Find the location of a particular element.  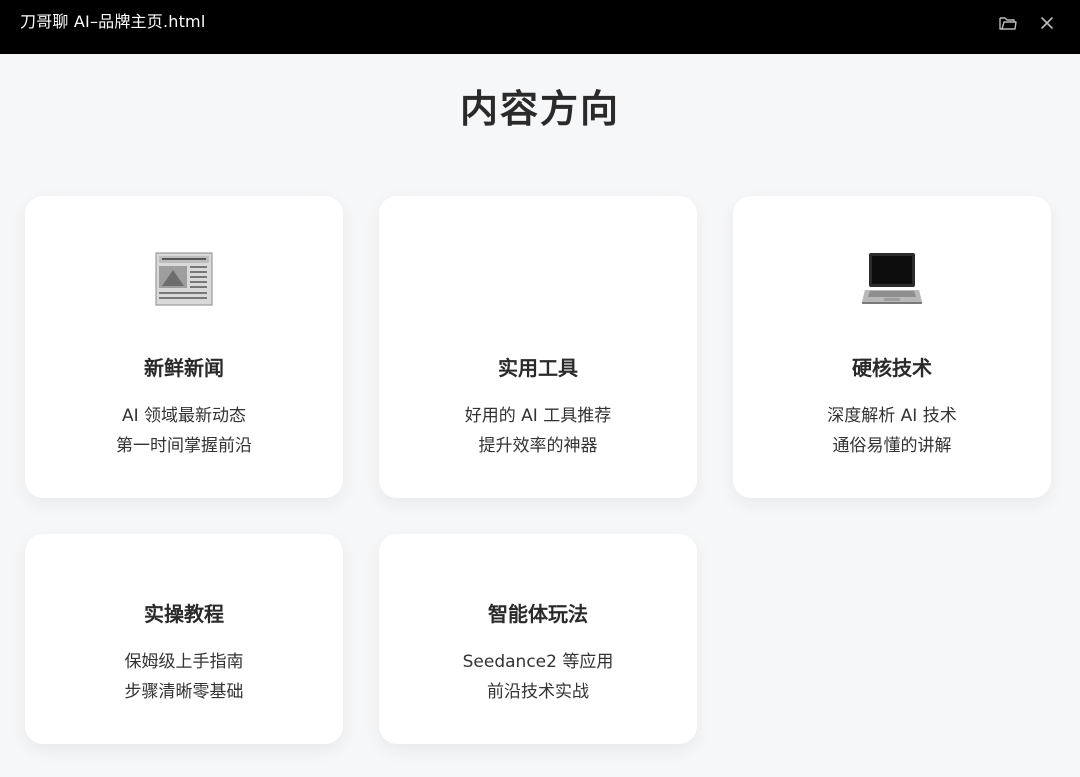

card-title: 新鲜新闻 is located at coordinates (184, 368).